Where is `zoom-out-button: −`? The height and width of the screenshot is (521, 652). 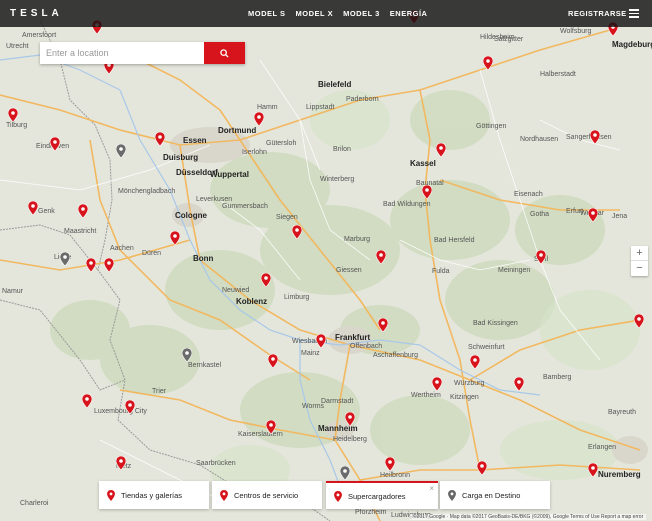 zoom-out-button: − is located at coordinates (639, 268).